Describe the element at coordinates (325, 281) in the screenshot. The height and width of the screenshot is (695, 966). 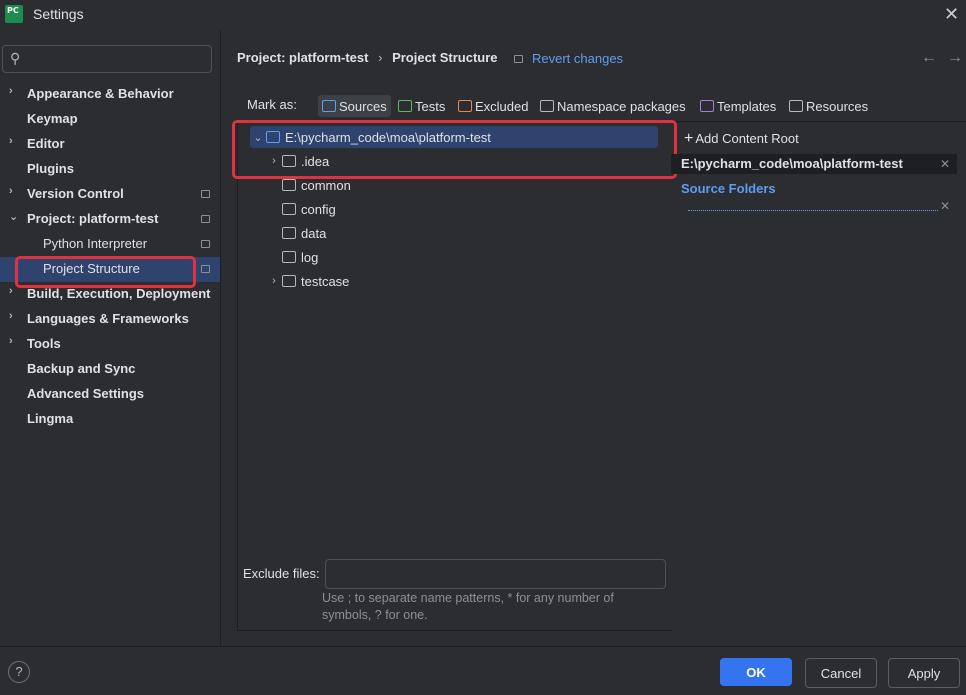
I see `tree-row-label: testcase` at that location.